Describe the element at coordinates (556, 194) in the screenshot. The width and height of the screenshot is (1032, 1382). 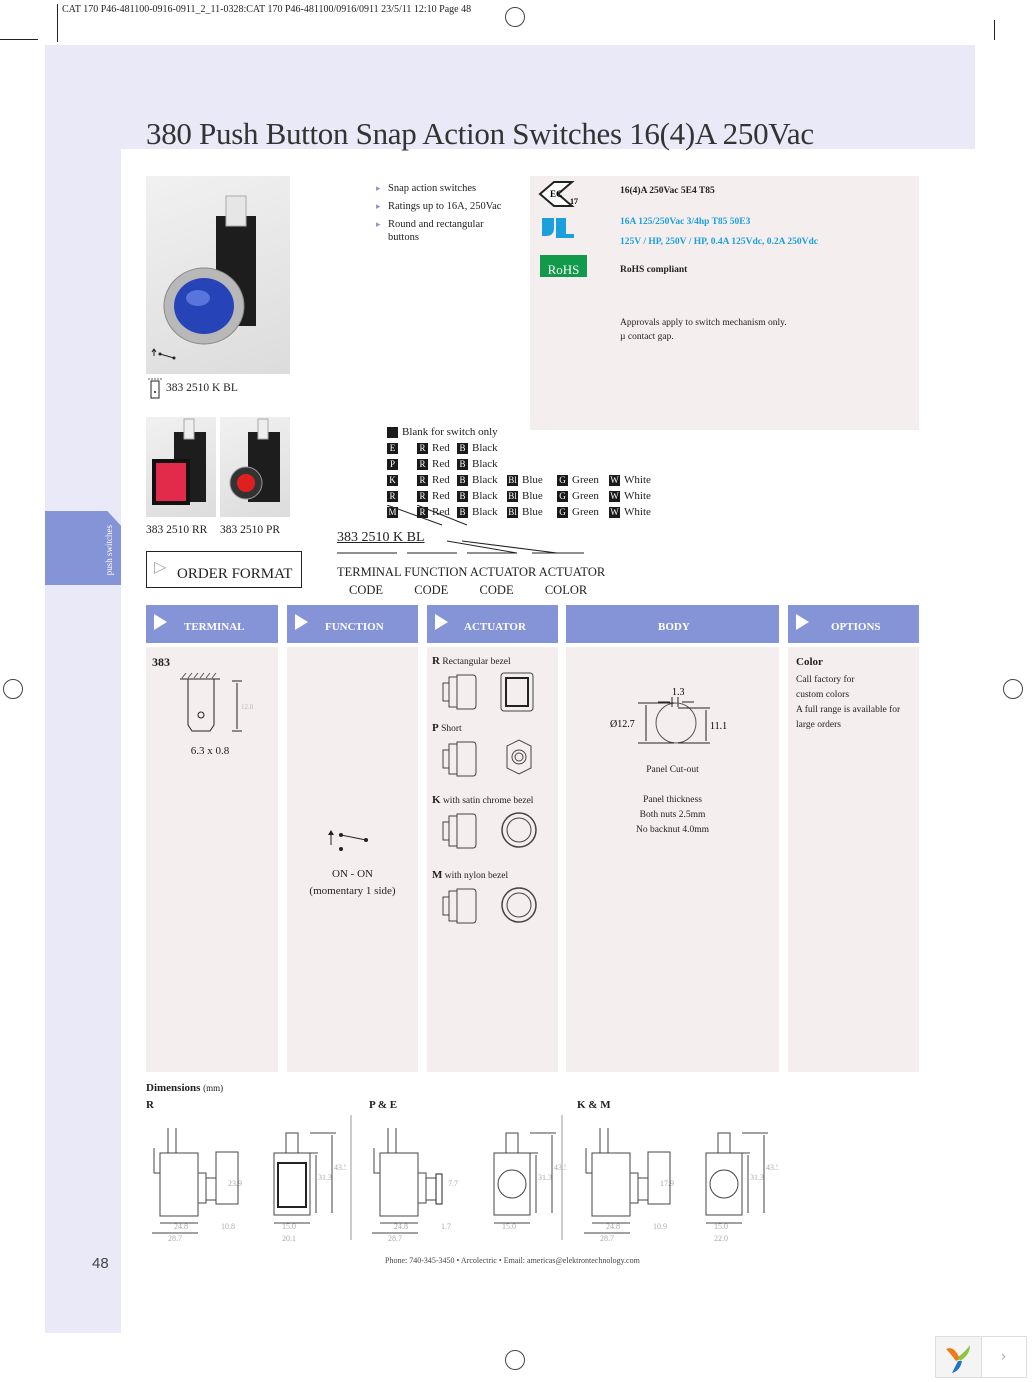
I see `svg-text: EC` at that location.